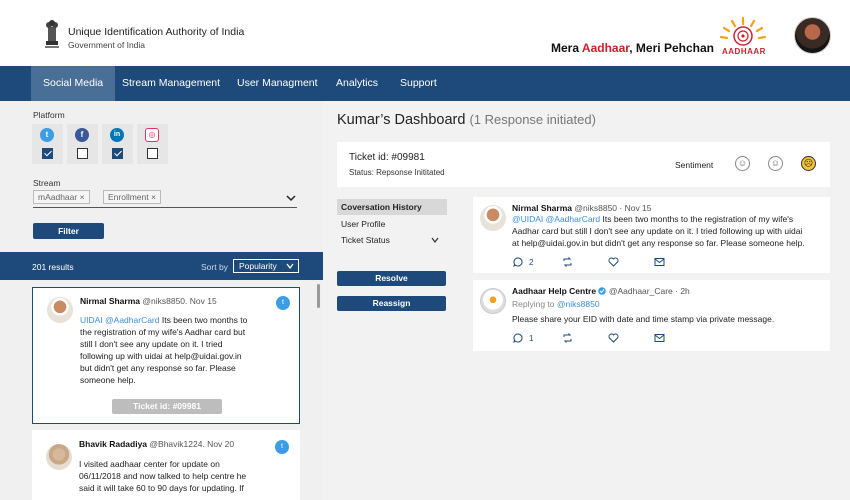 The width and height of the screenshot is (850, 500). What do you see at coordinates (583, 164) in the screenshot?
I see `ticket-summary` at bounding box center [583, 164].